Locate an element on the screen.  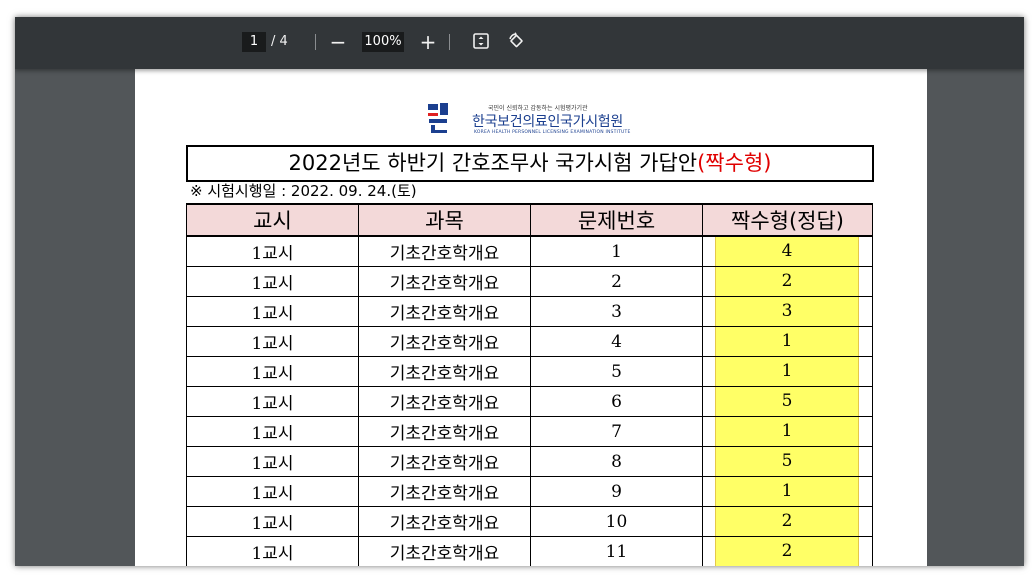
table-row: 1교시 기초간호학개요 4 1 is located at coordinates (529, 341).